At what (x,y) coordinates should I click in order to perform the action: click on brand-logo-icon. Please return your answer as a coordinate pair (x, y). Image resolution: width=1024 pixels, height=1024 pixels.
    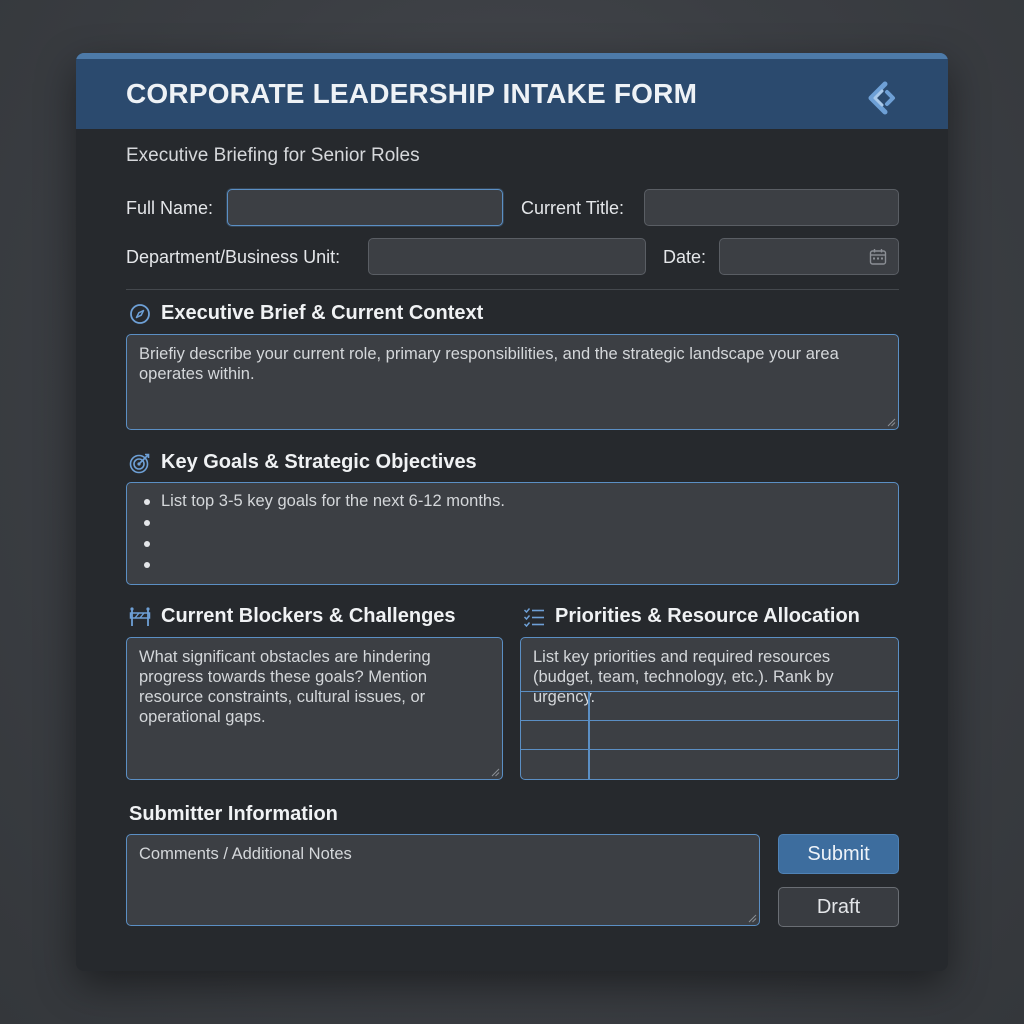
    Looking at the image, I should click on (881, 98).